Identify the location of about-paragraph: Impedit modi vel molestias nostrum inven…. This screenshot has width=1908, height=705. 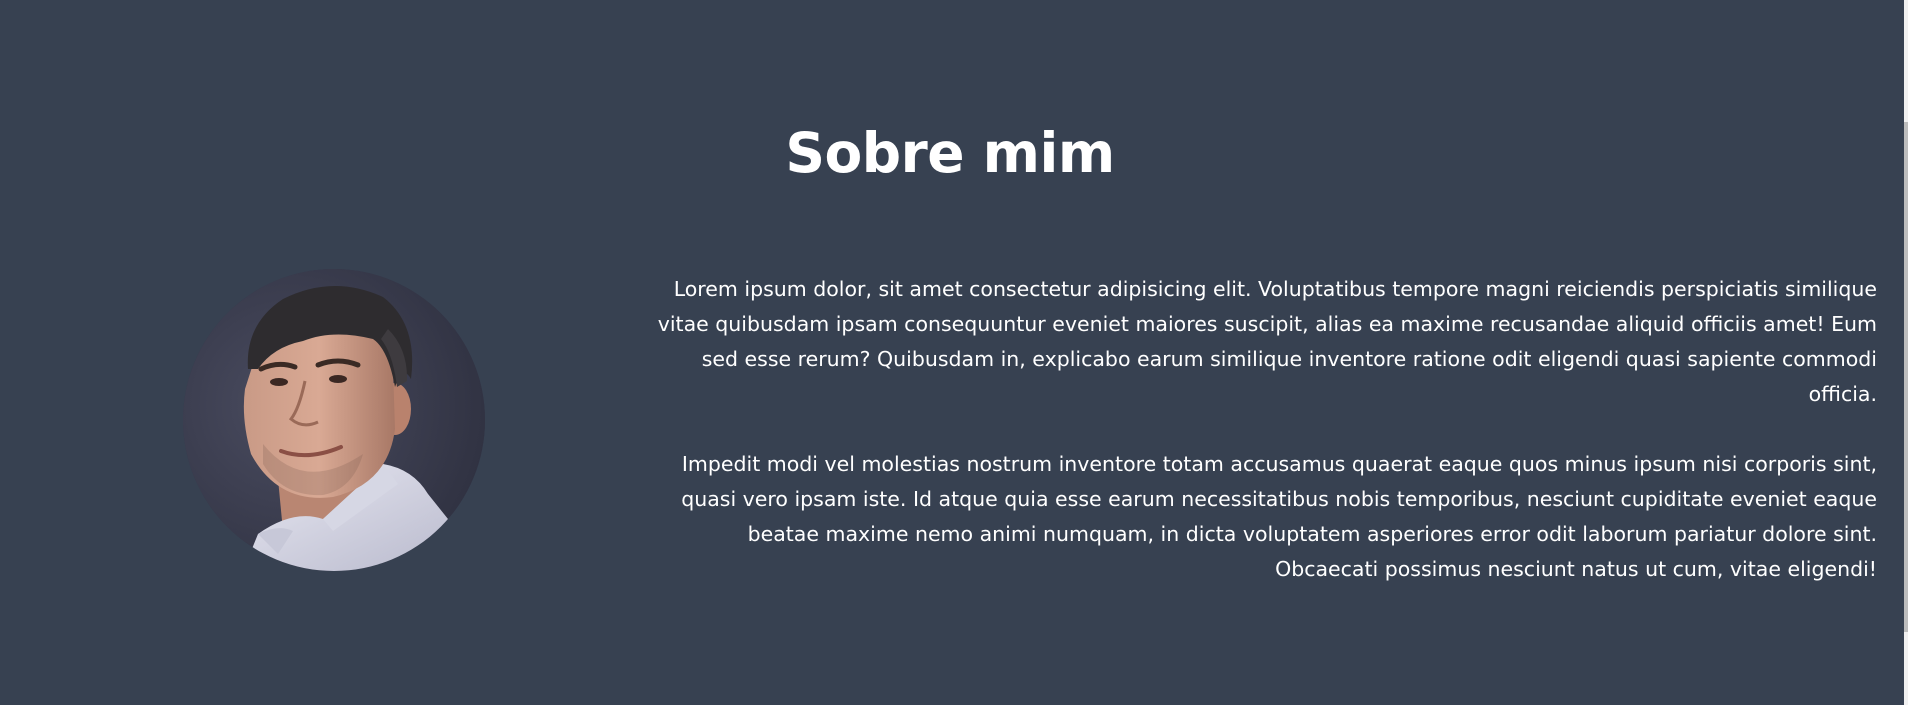
(1279, 516).